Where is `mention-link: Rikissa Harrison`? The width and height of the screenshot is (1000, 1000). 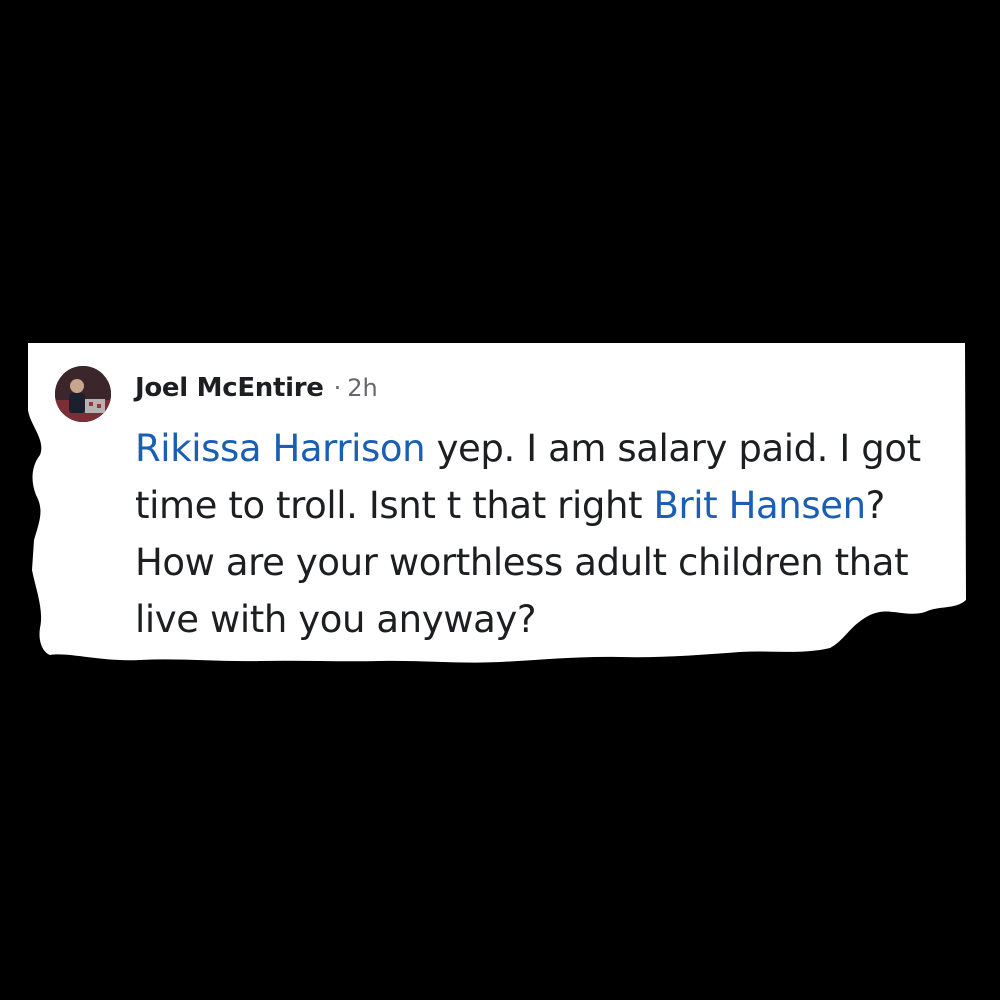 mention-link: Rikissa Harrison is located at coordinates (280, 448).